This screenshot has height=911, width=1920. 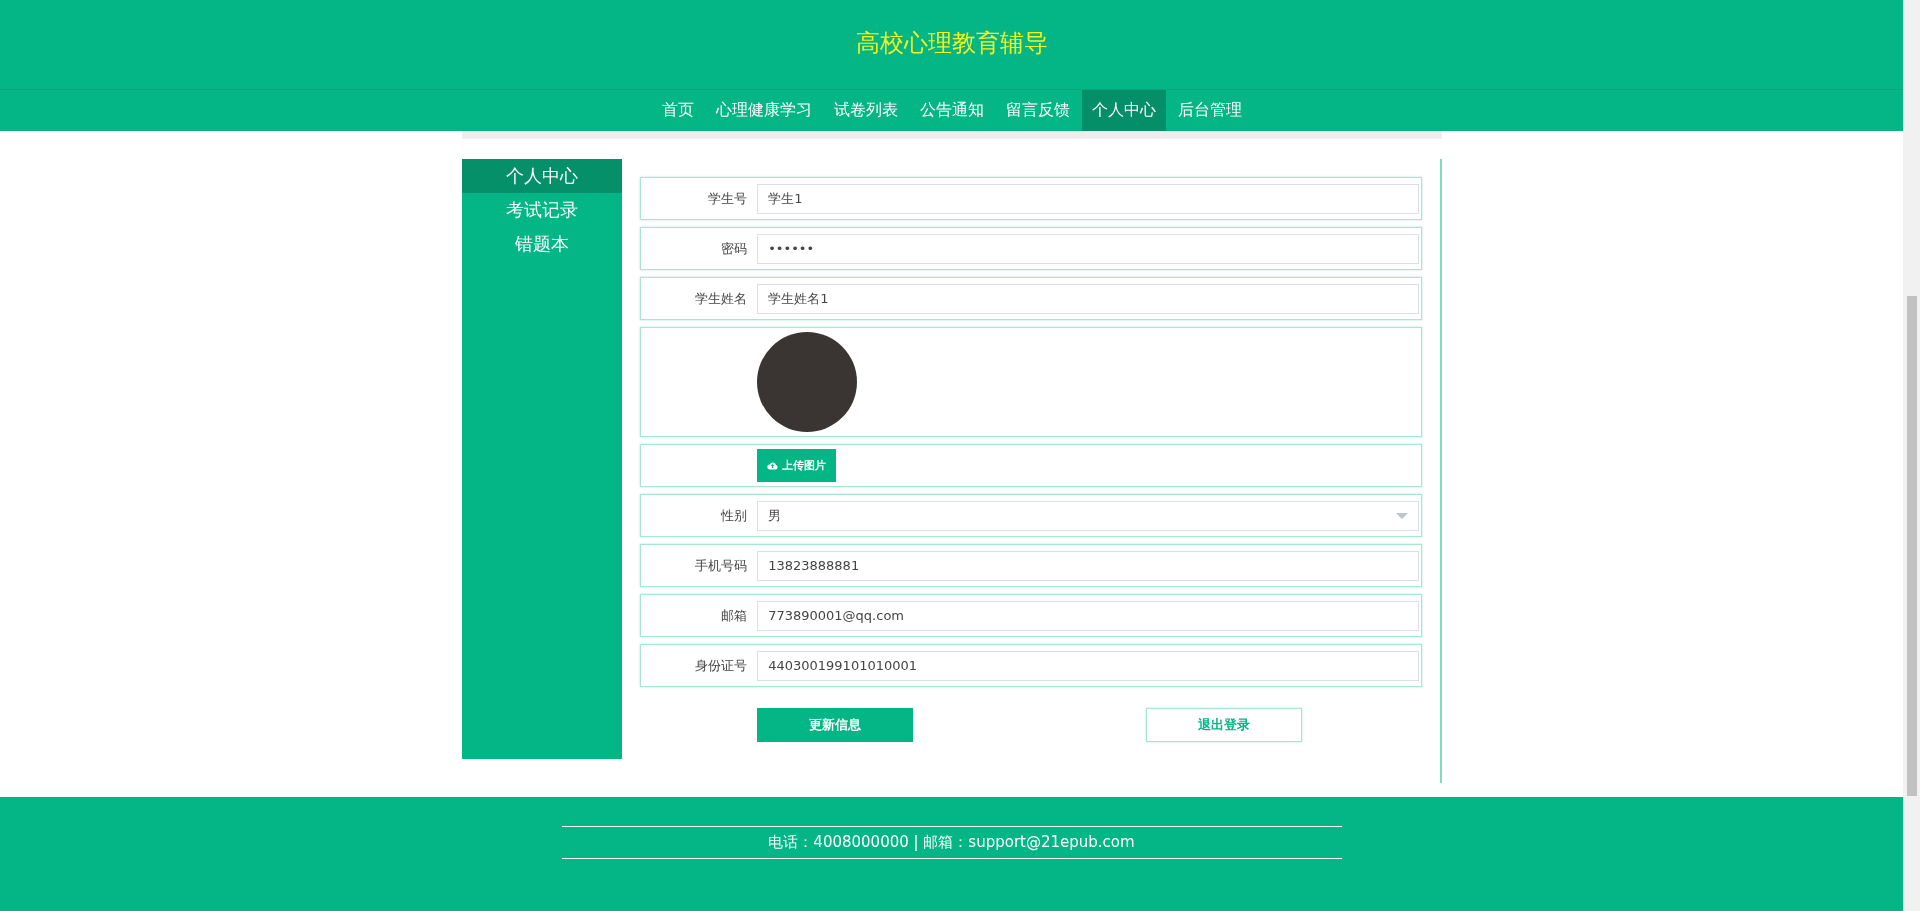 I want to click on sidebar-item: 个人中心, so click(x=542, y=176).